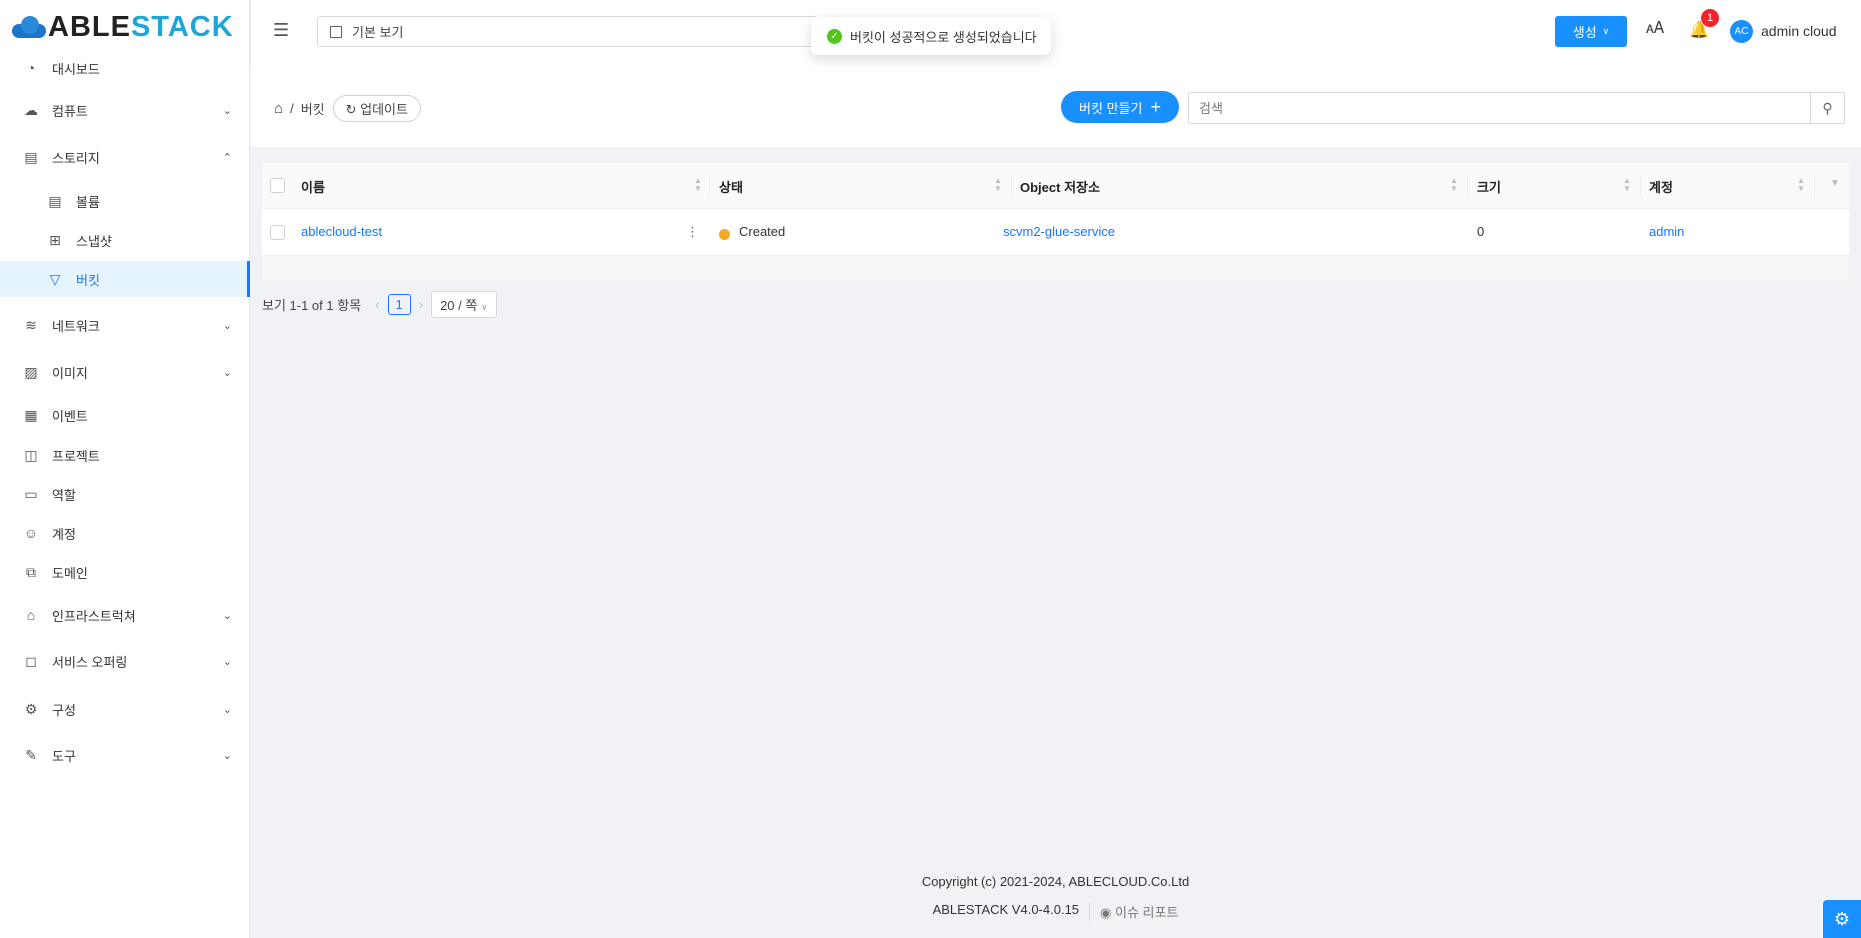 This screenshot has height=938, width=1861. What do you see at coordinates (399, 304) in the screenshot?
I see `page-1-button: 1` at bounding box center [399, 304].